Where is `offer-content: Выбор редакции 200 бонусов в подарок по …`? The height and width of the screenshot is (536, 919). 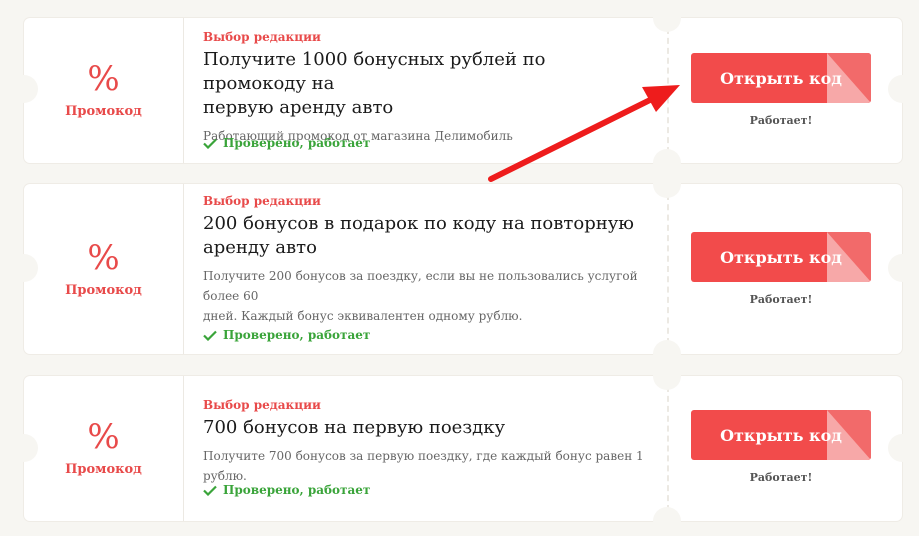
offer-content: Выбор редакции 200 бонусов в подарок по … is located at coordinates (428, 260).